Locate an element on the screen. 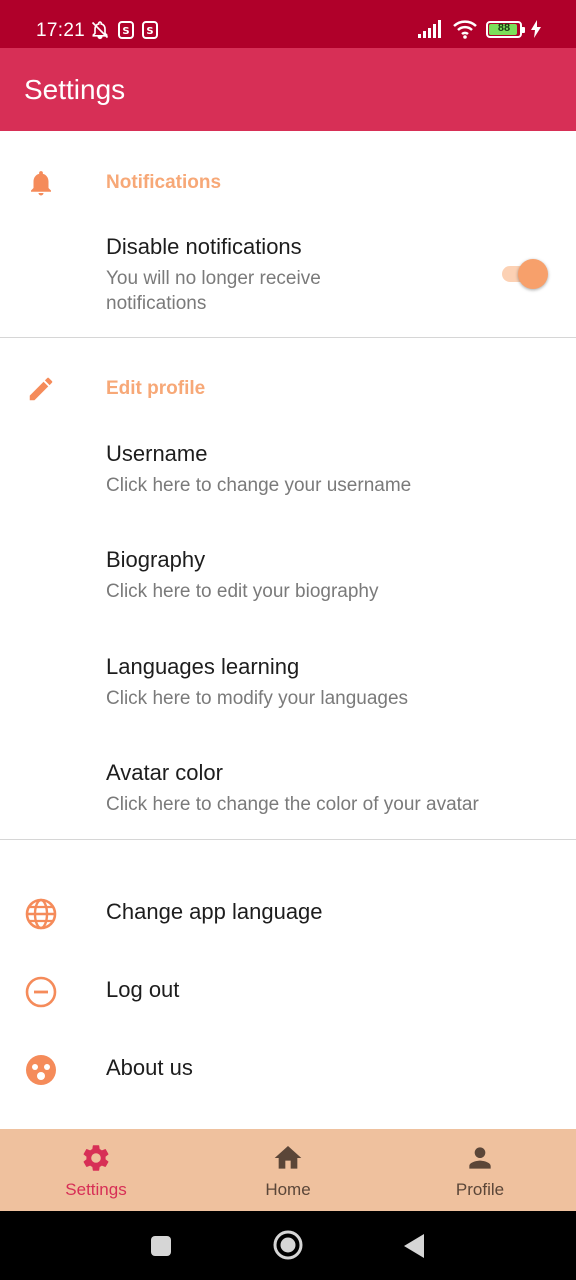 This screenshot has height=1280, width=576. nav-label: Profile is located at coordinates (480, 1189).